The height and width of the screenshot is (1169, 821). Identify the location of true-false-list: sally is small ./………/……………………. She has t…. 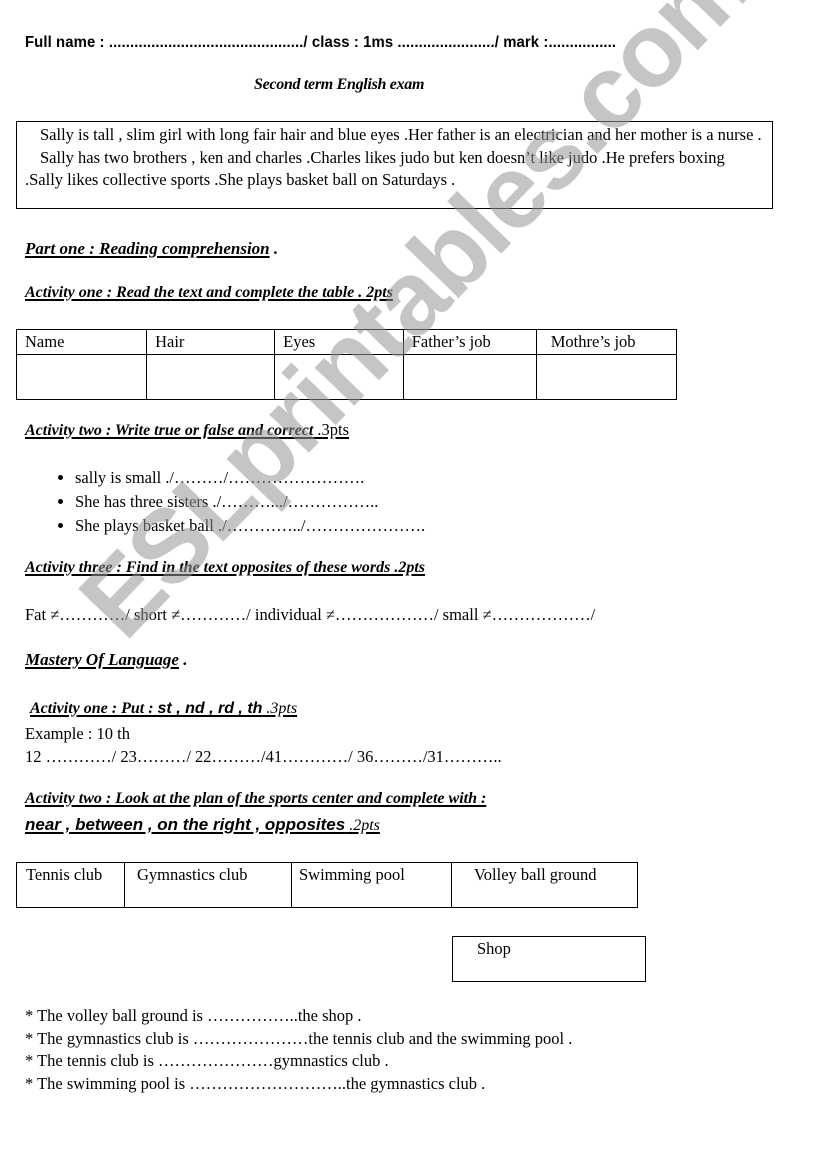
(237, 502).